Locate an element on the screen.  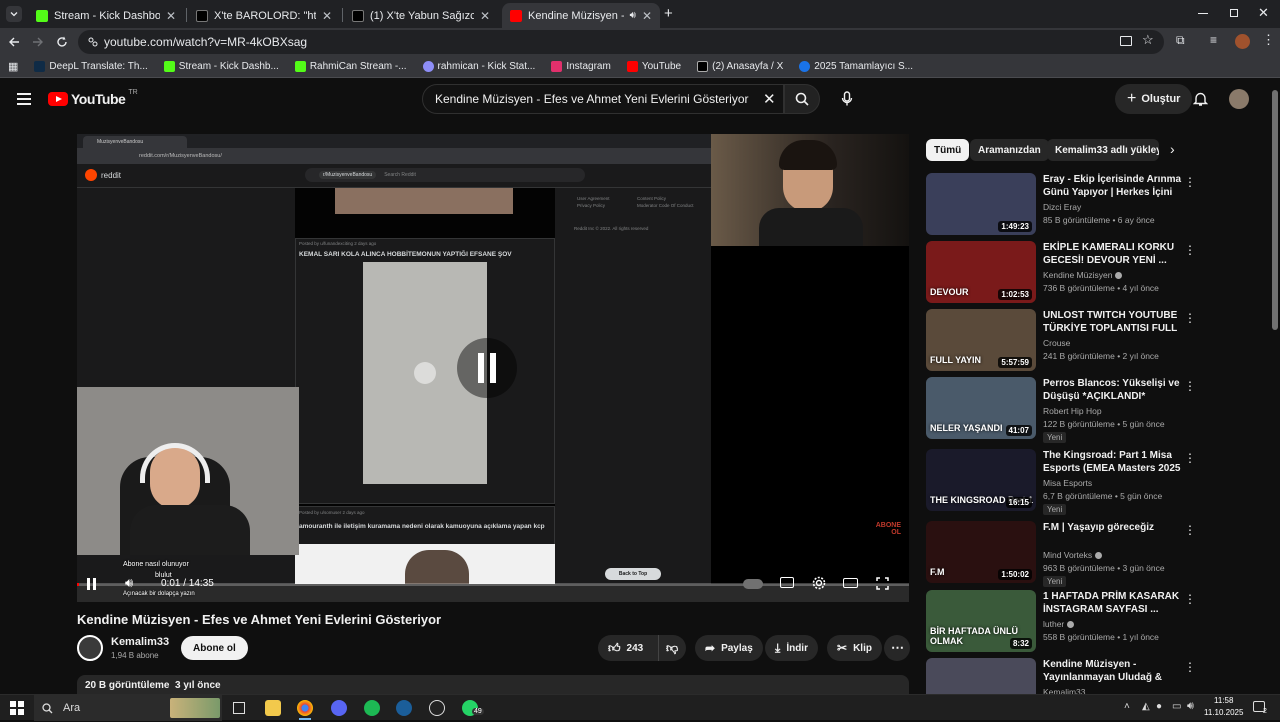
windows-start-icon is located at coordinates (17, 708).